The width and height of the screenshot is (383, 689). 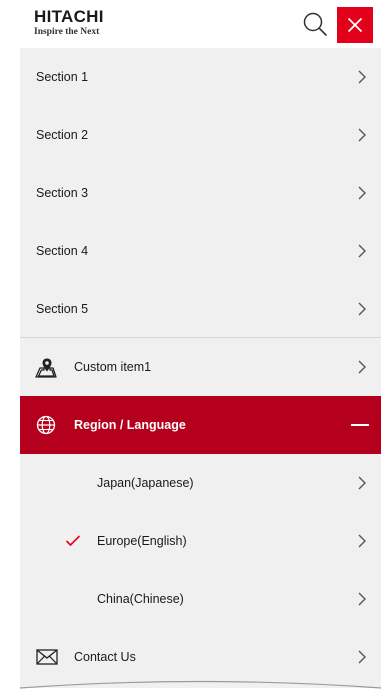 I want to click on search-button, so click(x=315, y=24).